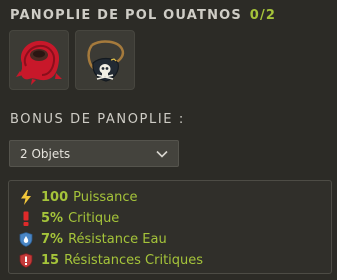  What do you see at coordinates (263, 15) in the screenshot?
I see `set-count: 0/2` at bounding box center [263, 15].